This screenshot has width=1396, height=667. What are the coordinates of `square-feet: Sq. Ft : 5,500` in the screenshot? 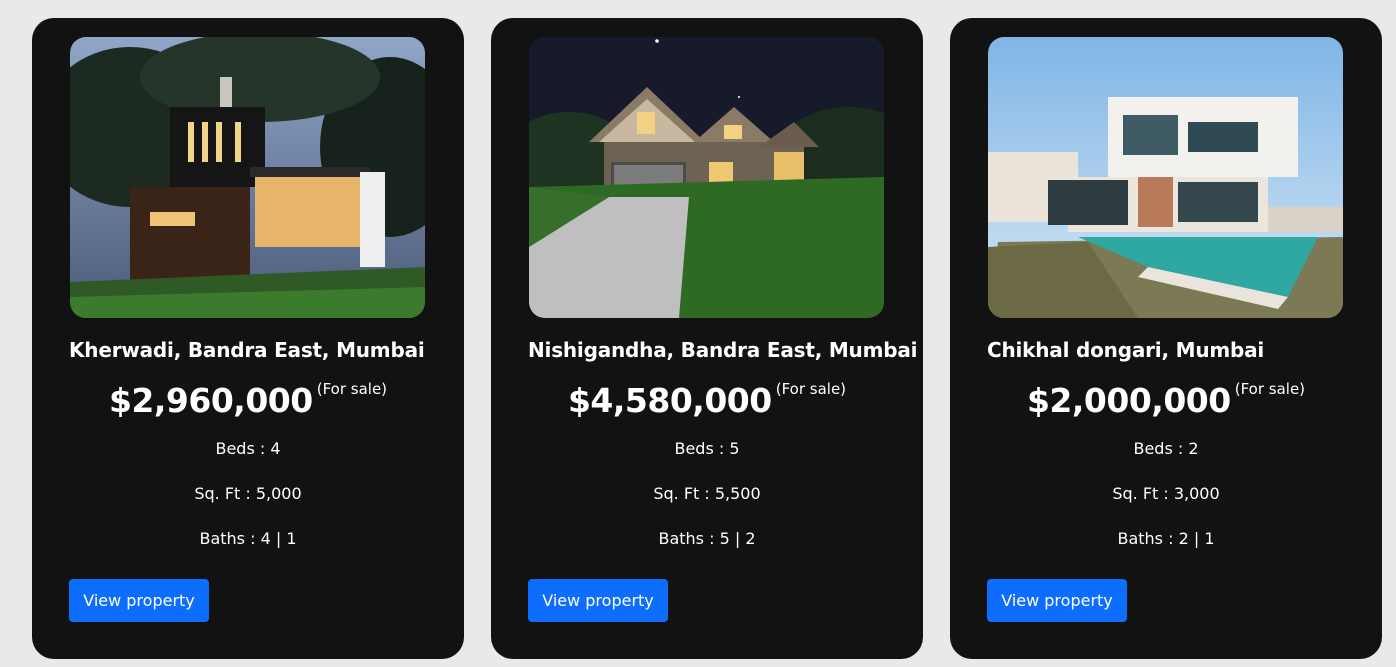 It's located at (707, 493).